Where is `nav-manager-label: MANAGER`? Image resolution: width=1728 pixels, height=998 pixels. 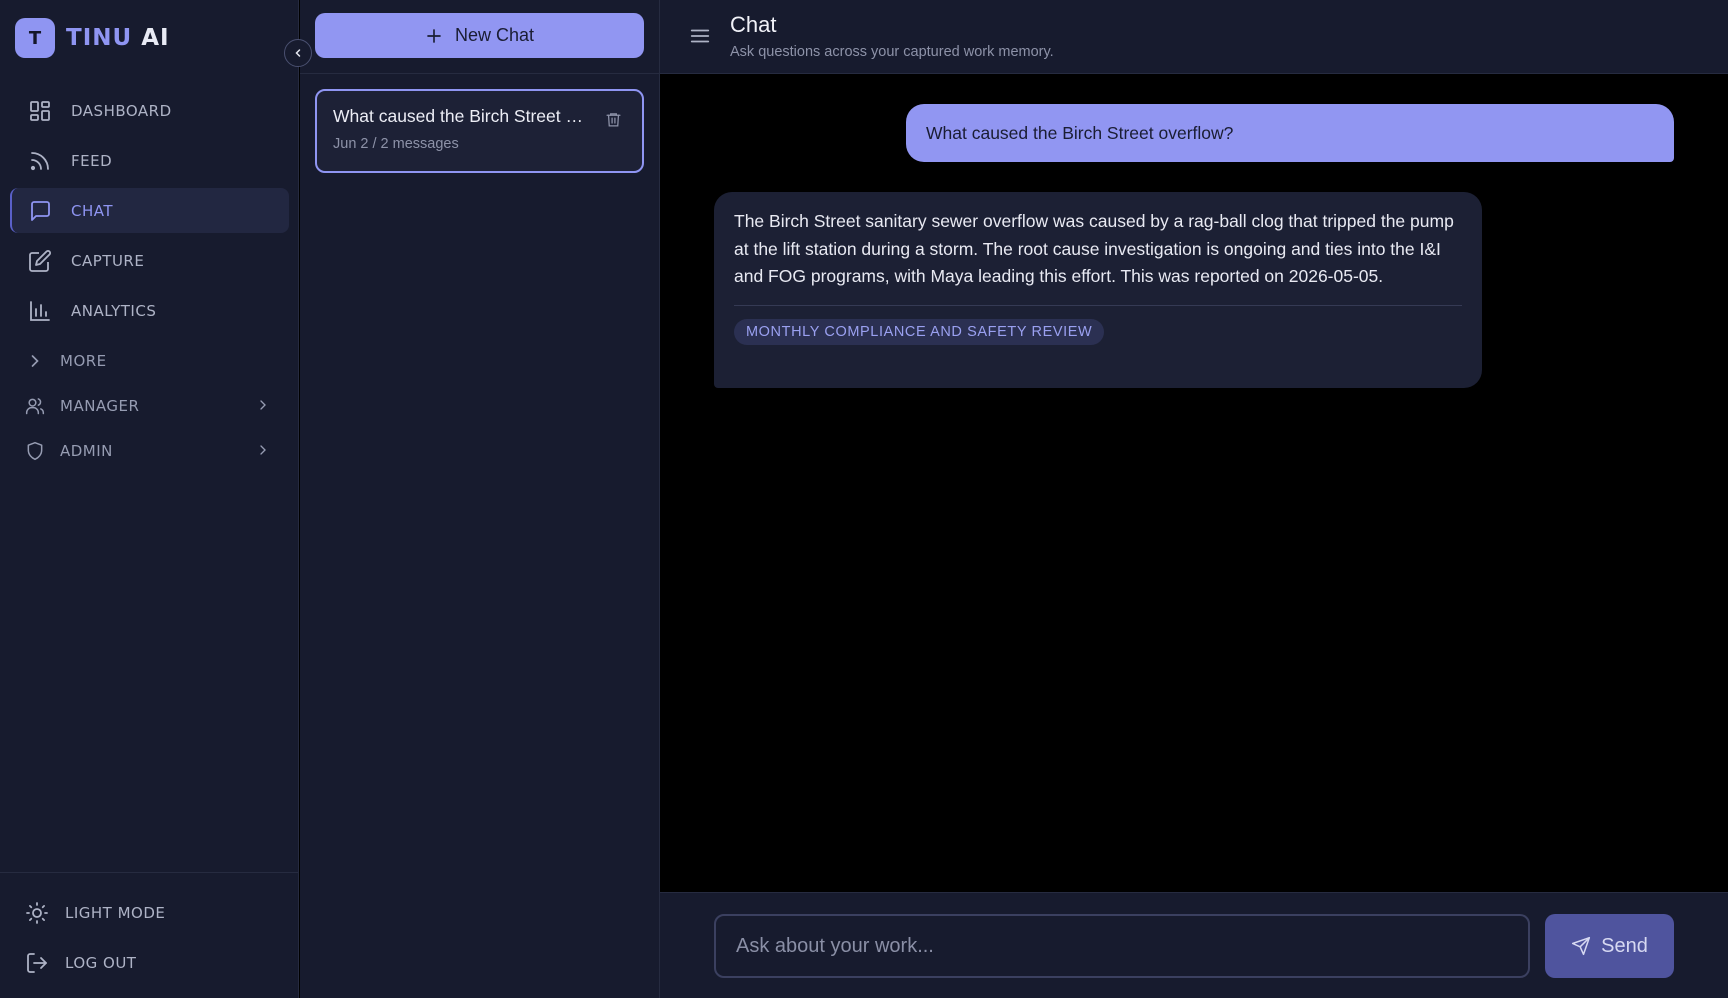 nav-manager-label: MANAGER is located at coordinates (100, 405).